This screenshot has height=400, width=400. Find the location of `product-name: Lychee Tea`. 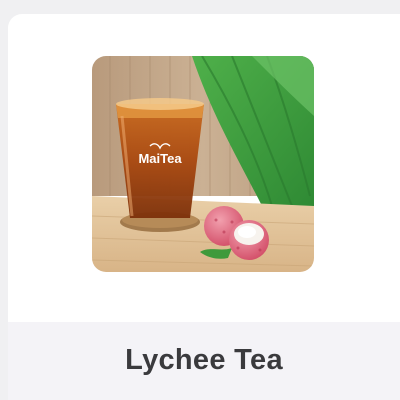

product-name: Lychee Tea is located at coordinates (204, 360).